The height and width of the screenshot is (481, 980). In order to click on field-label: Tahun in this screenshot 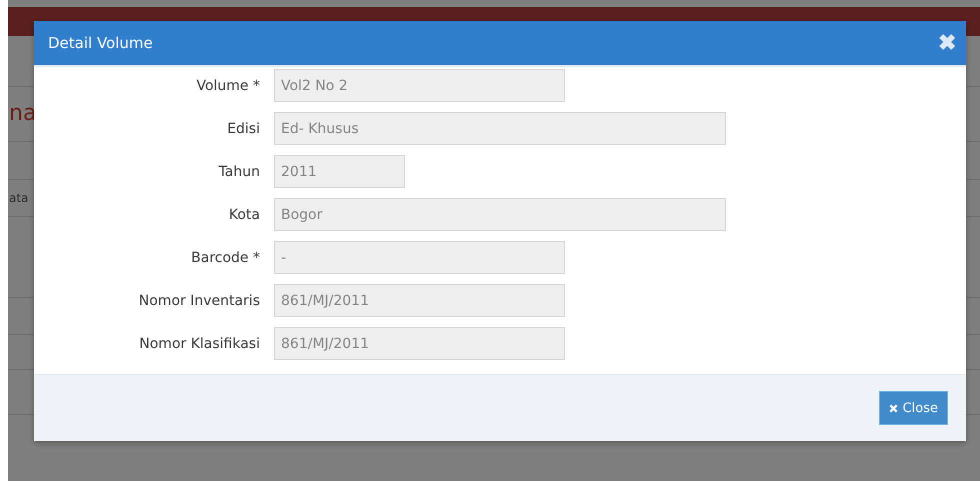, I will do `click(239, 172)`.